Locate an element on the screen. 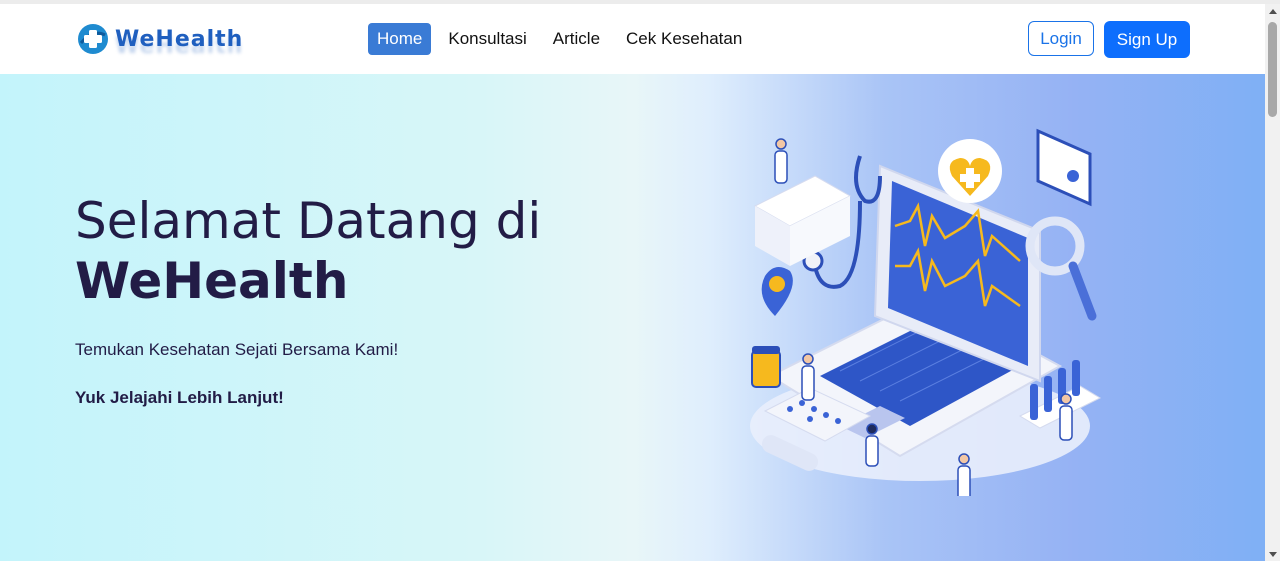 The height and width of the screenshot is (561, 1280). page-scrollbar is located at coordinates (1272, 282).